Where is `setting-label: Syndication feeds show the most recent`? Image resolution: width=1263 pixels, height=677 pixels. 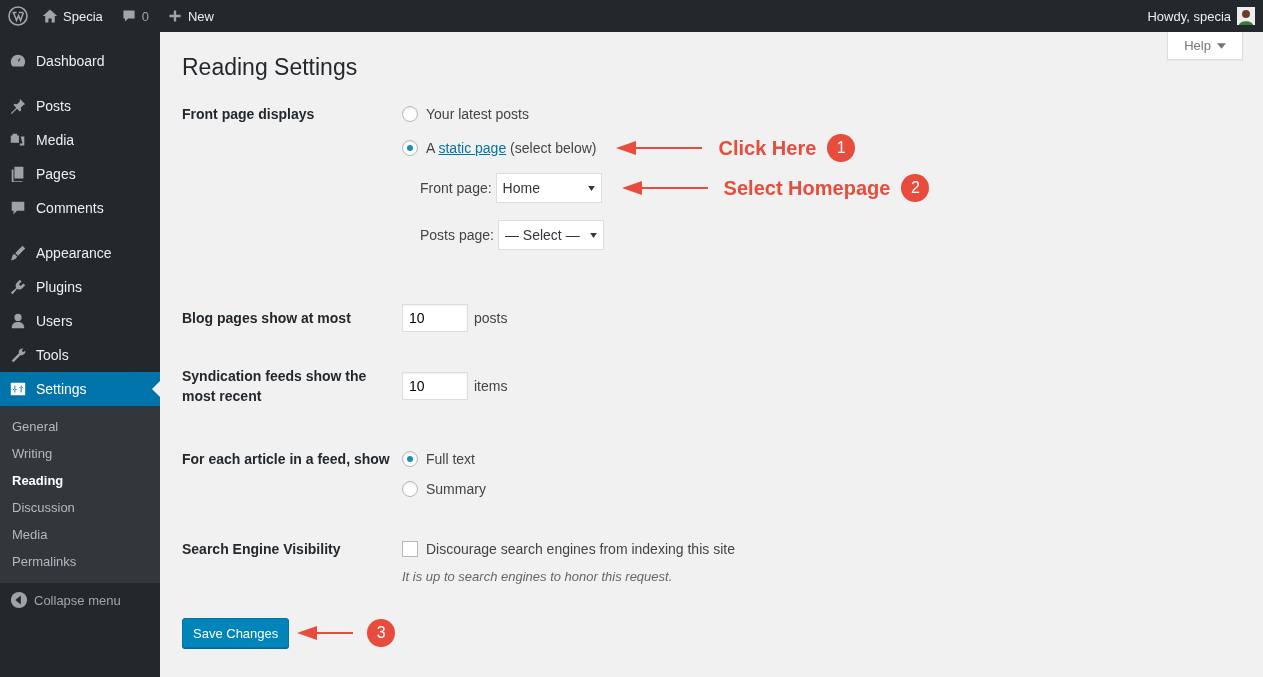 setting-label: Syndication feeds show the most recent is located at coordinates (275, 386).